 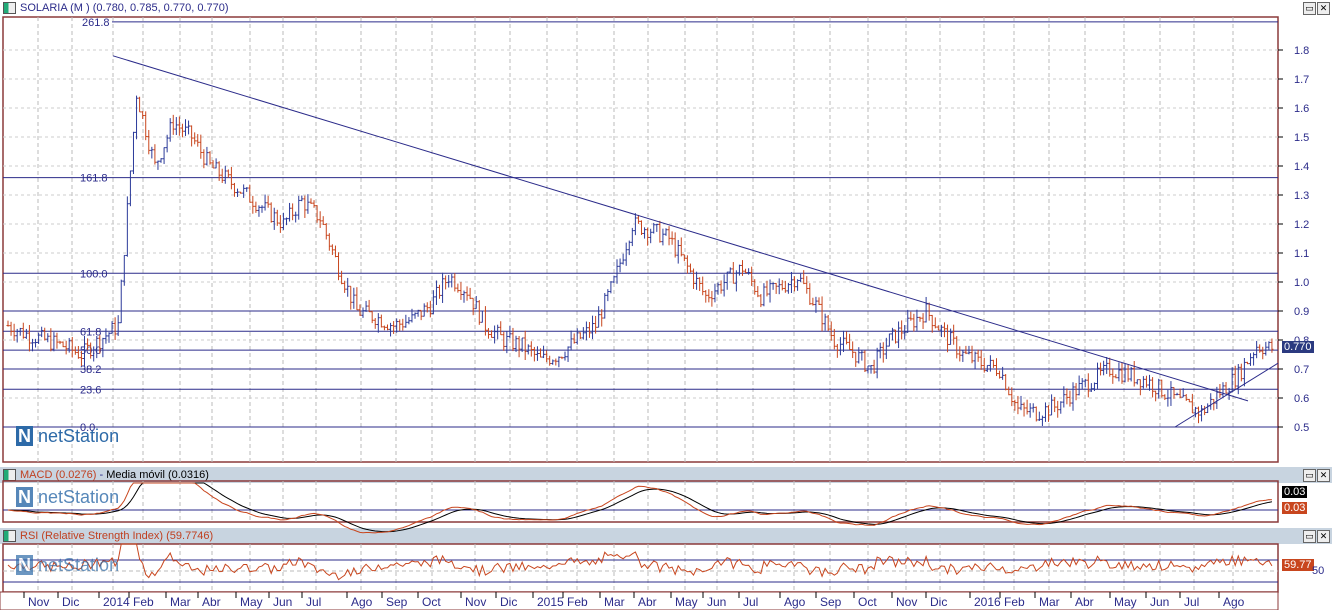 What do you see at coordinates (1301, 254) in the screenshot?
I see `y-tick-label: 1.1` at bounding box center [1301, 254].